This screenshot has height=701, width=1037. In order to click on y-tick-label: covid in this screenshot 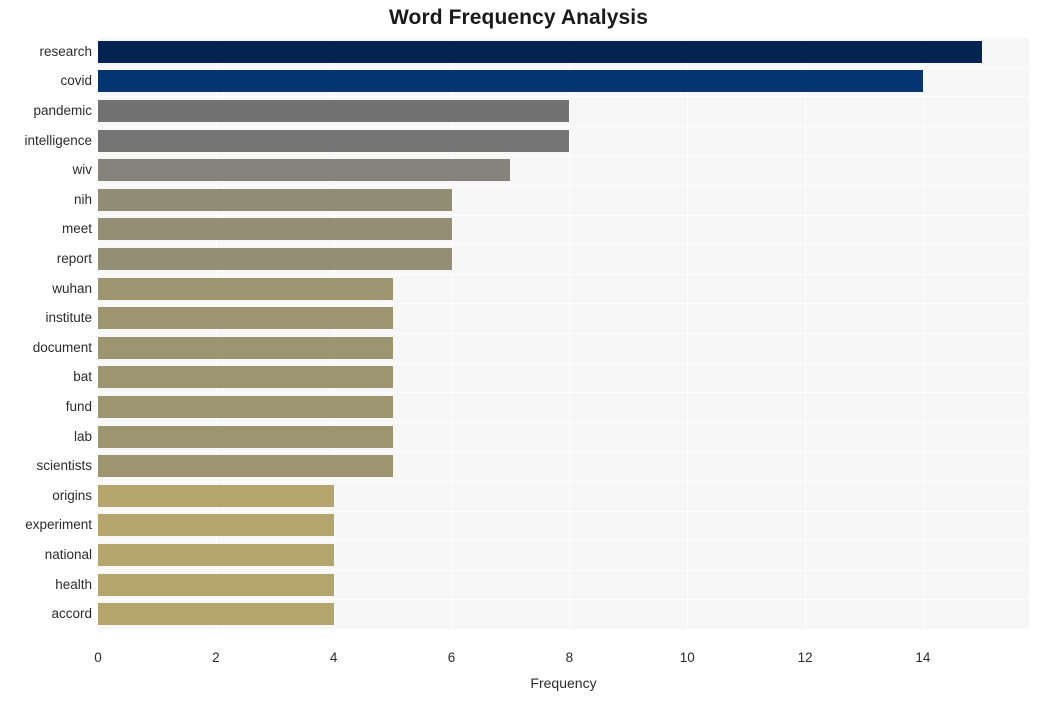, I will do `click(76, 81)`.